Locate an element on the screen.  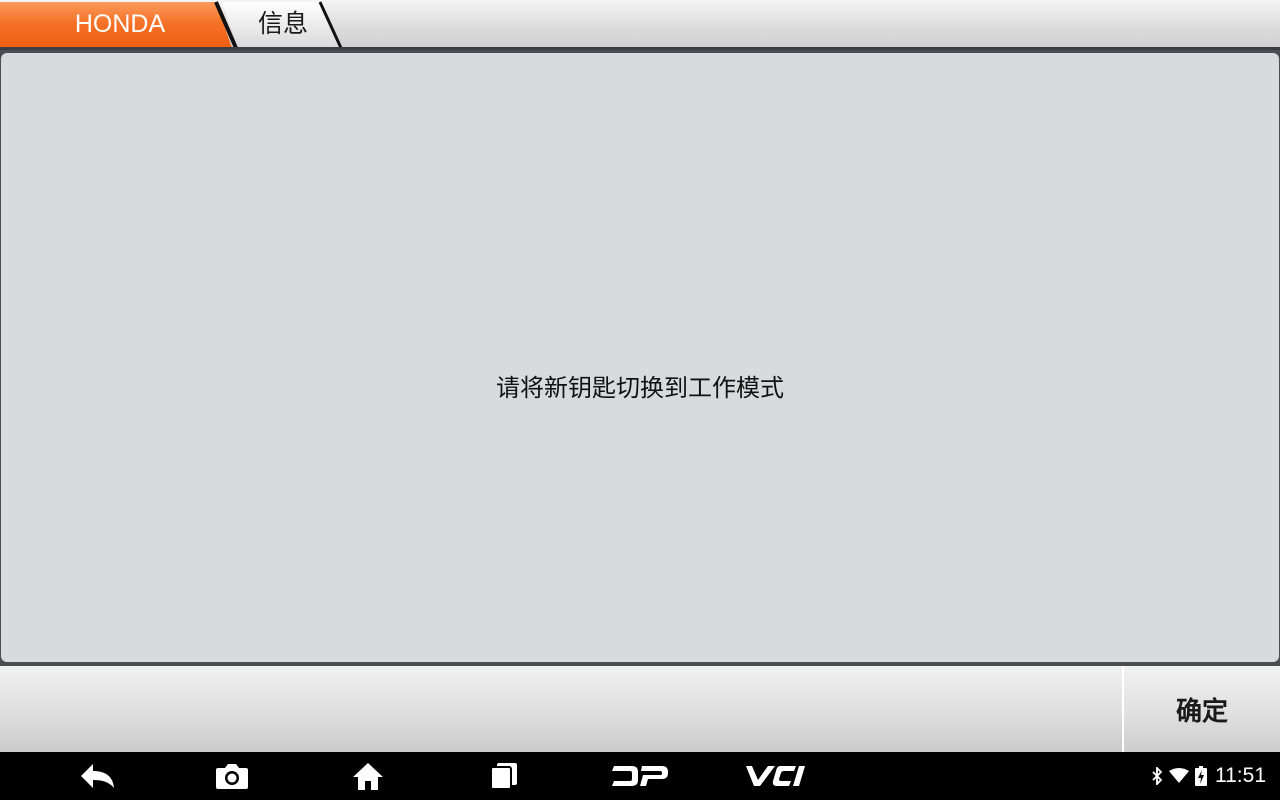
back-button is located at coordinates (98, 776).